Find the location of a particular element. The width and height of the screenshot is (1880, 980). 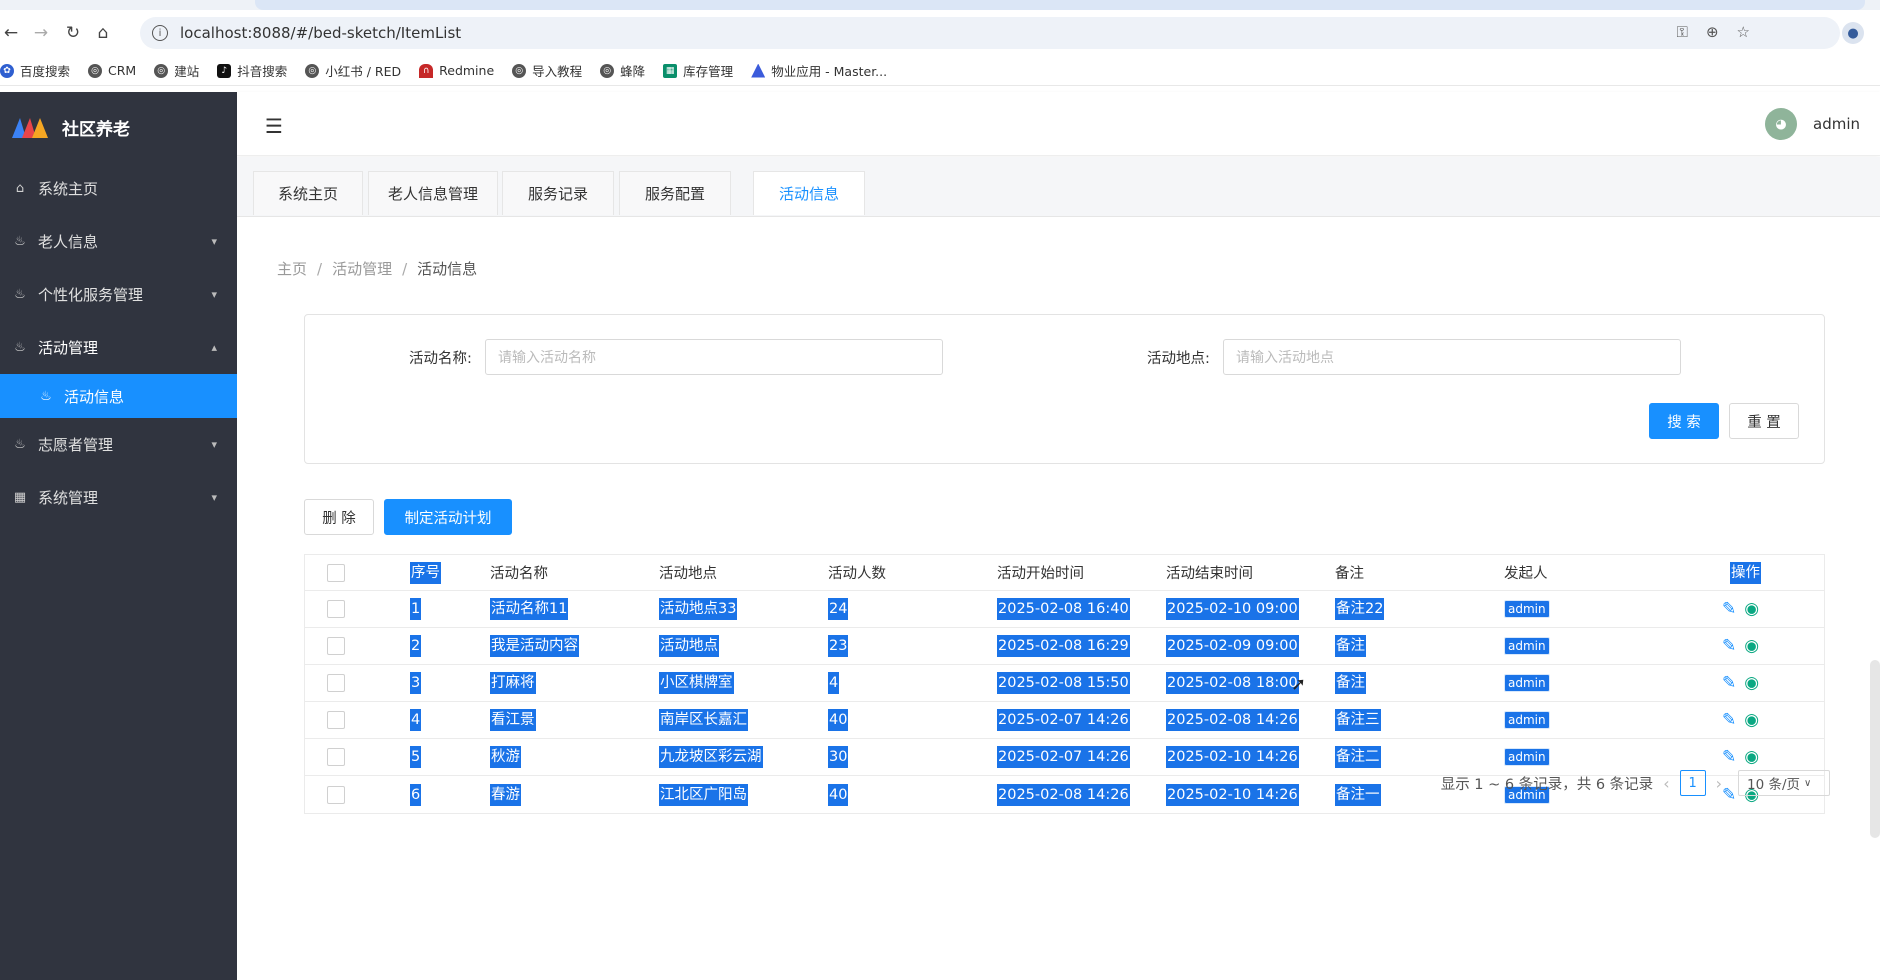

bookmark-item: ∩ Redmine is located at coordinates (456, 70).